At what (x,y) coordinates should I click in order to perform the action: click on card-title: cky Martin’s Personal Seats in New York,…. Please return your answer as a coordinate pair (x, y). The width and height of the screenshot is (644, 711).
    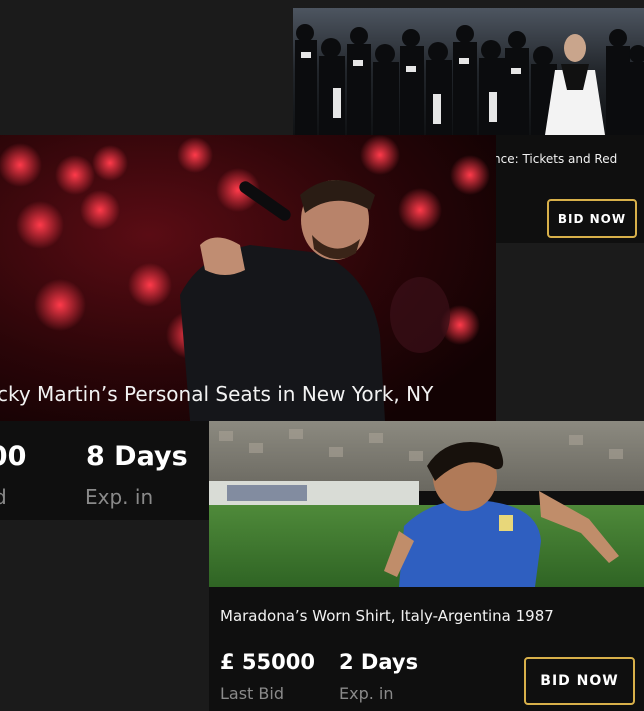
    Looking at the image, I should click on (217, 394).